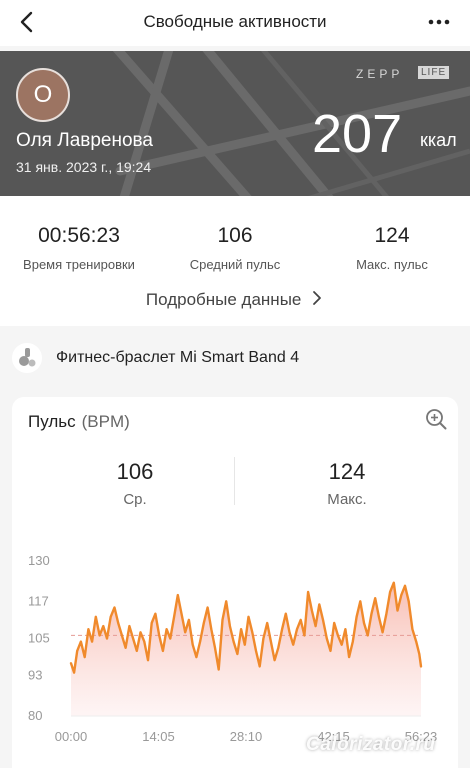 This screenshot has height=768, width=470. I want to click on stat-label: Средний пульс, so click(235, 264).